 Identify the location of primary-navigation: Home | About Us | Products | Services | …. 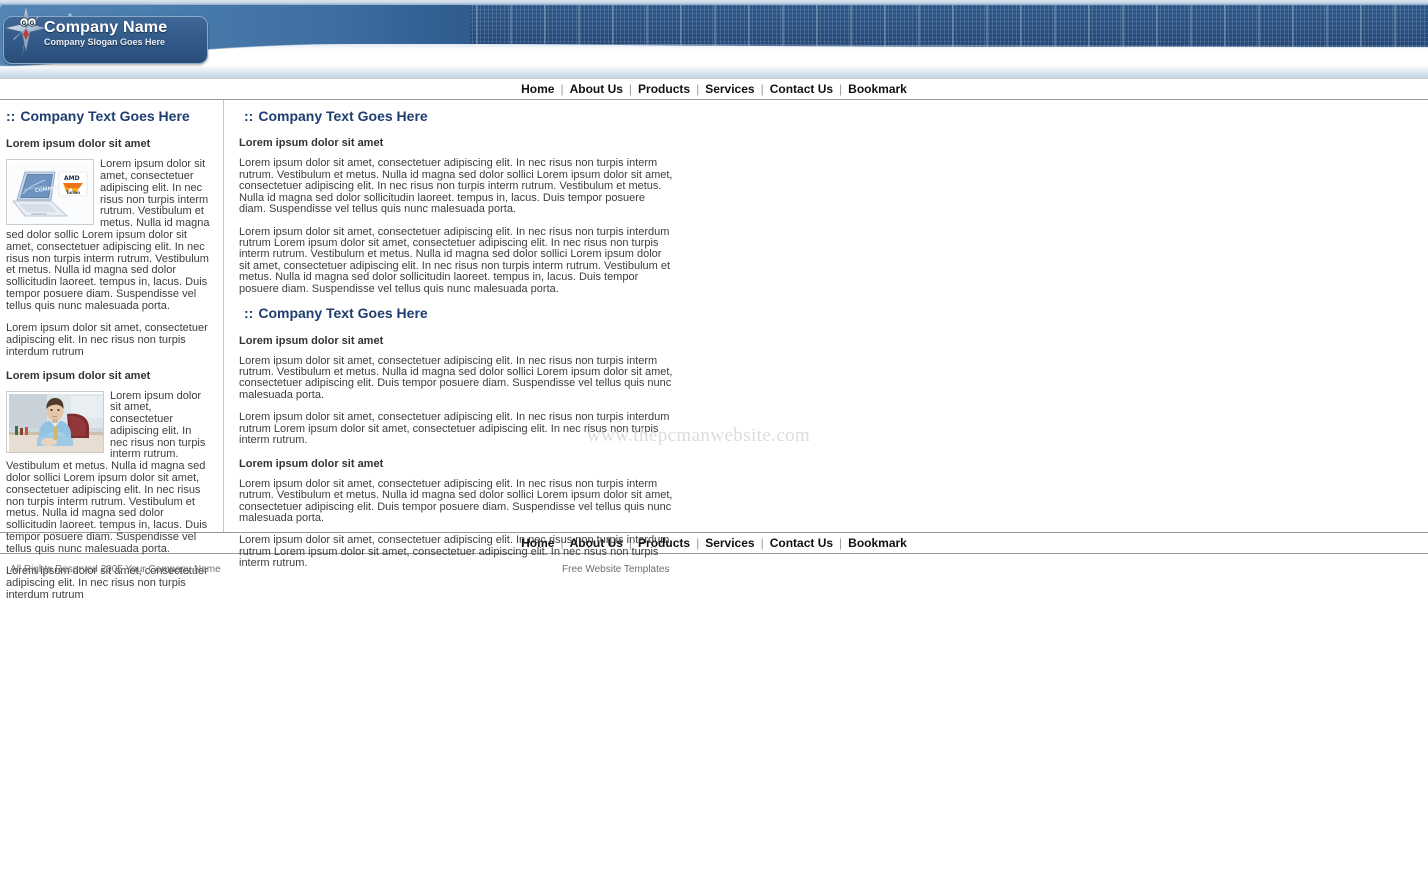
(714, 89).